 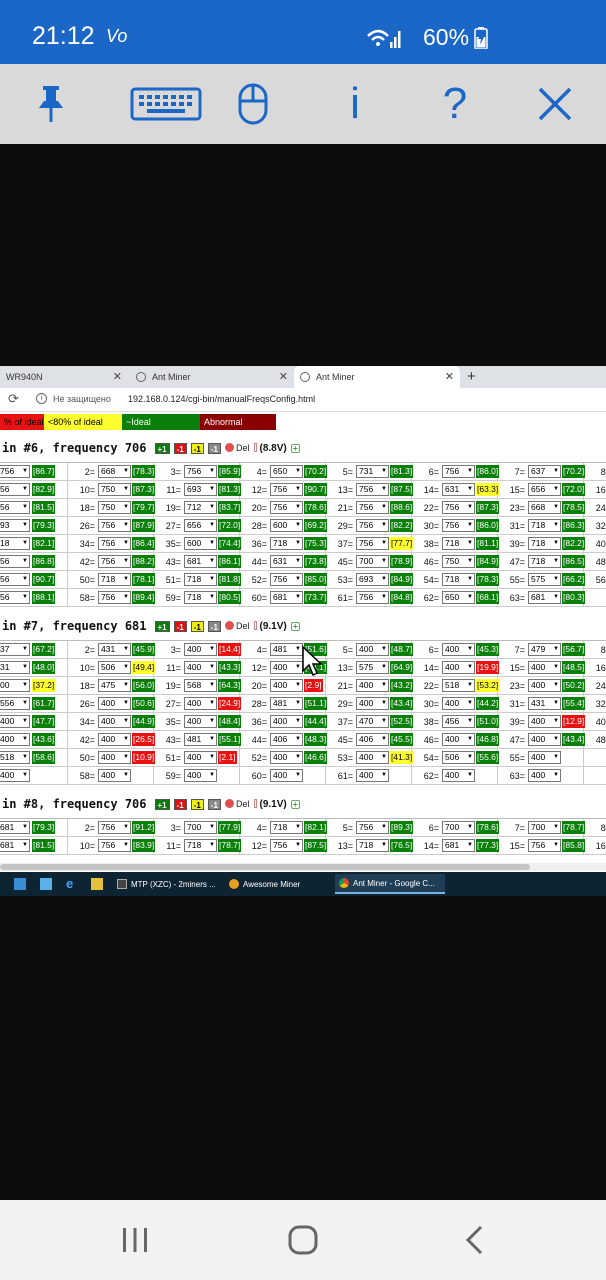 I want to click on frequency-select: 456, so click(x=458, y=721).